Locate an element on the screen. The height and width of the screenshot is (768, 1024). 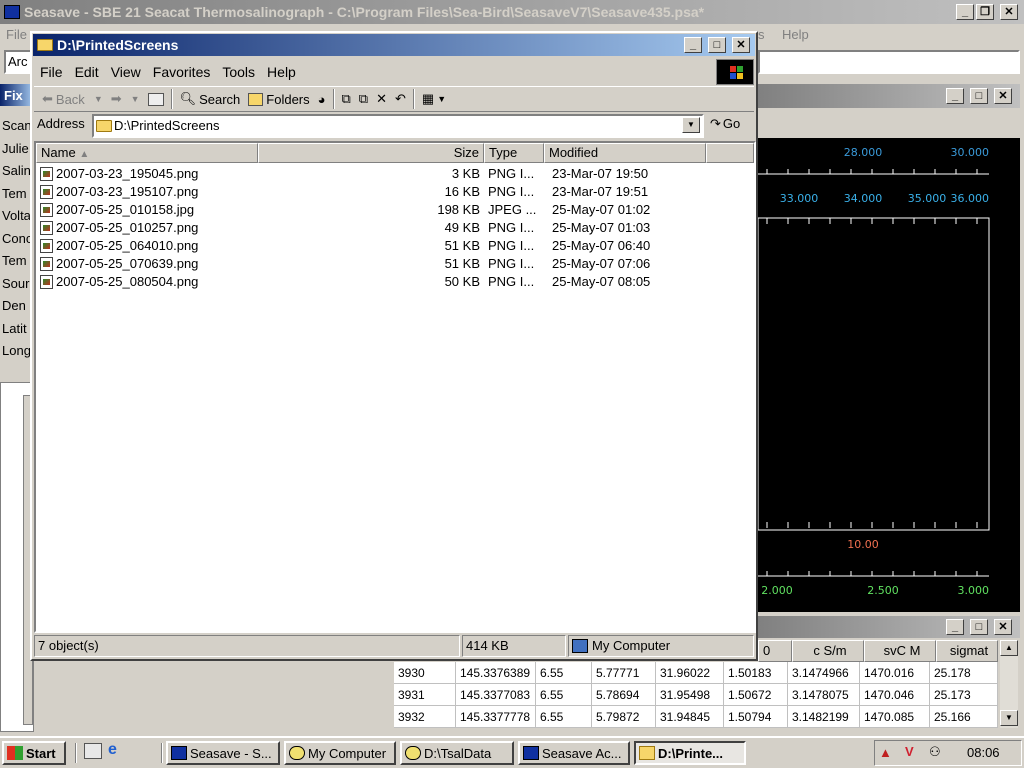
grid-cell: 145.3376389 is located at coordinates (496, 673).